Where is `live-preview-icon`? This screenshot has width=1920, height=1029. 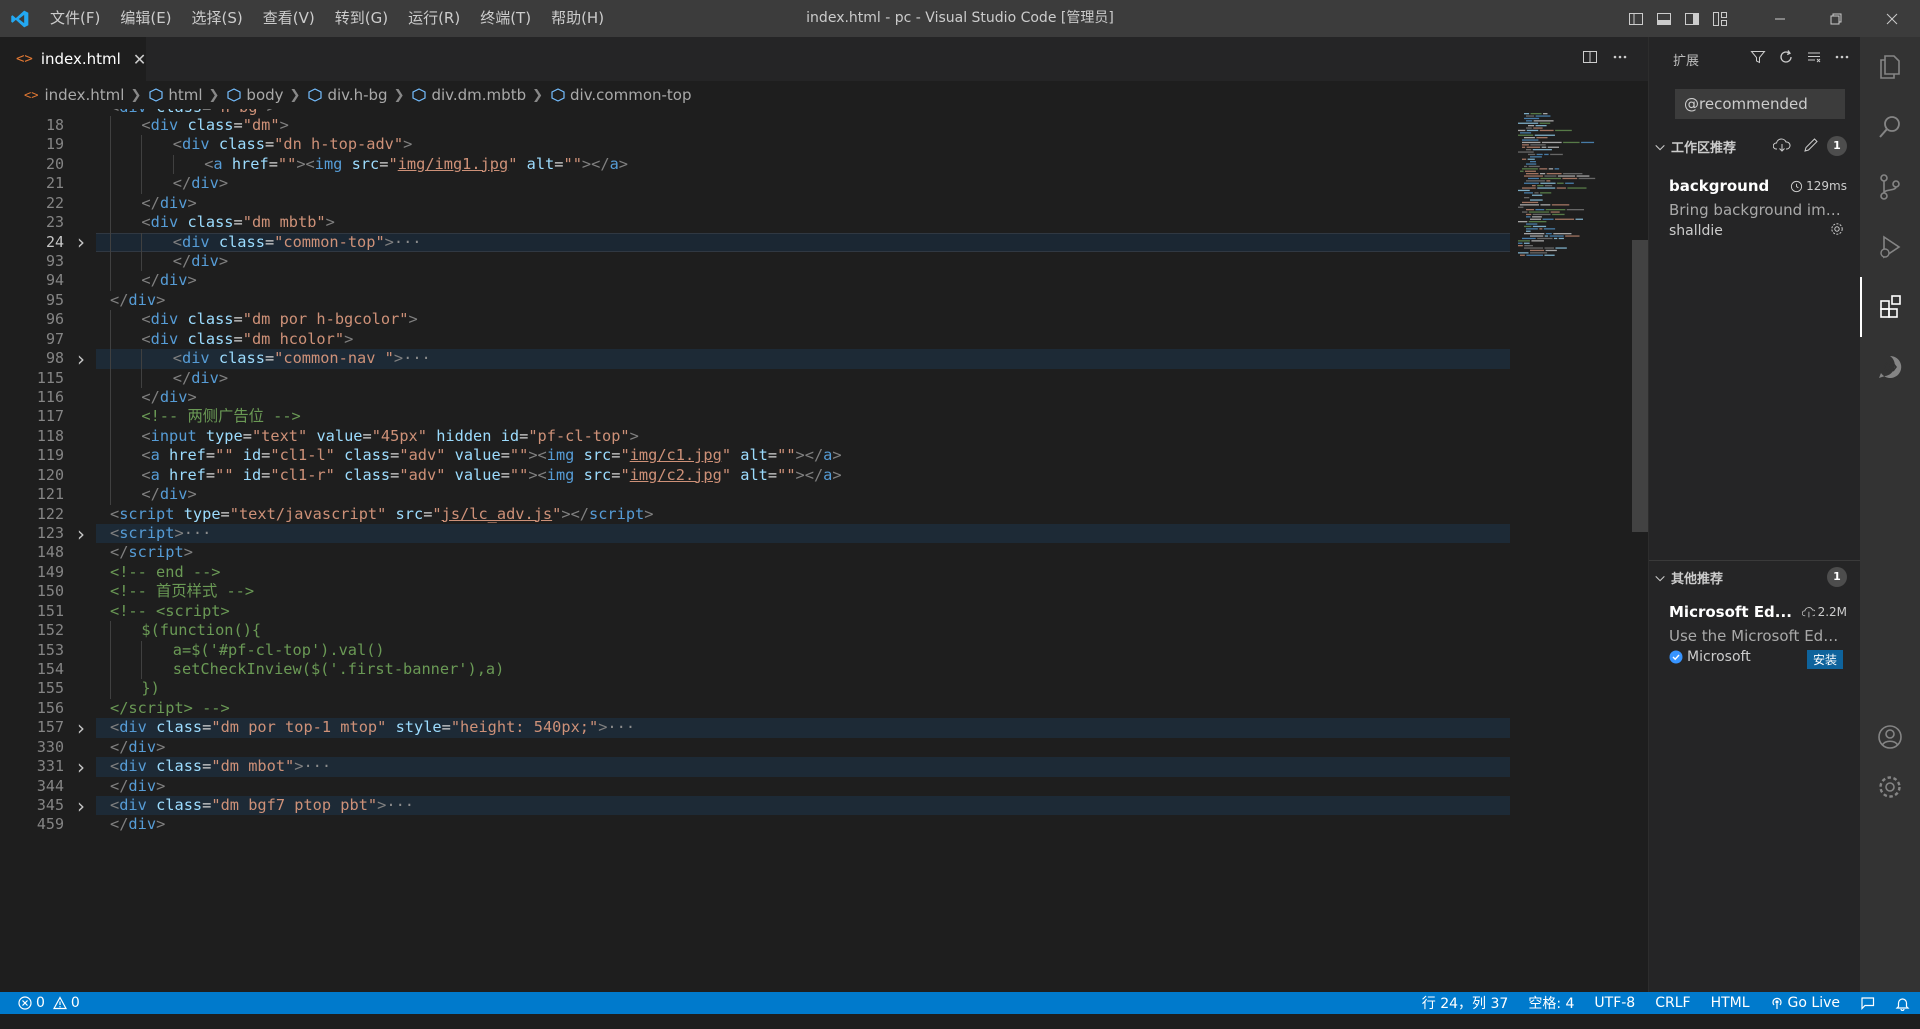 live-preview-icon is located at coordinates (1890, 367).